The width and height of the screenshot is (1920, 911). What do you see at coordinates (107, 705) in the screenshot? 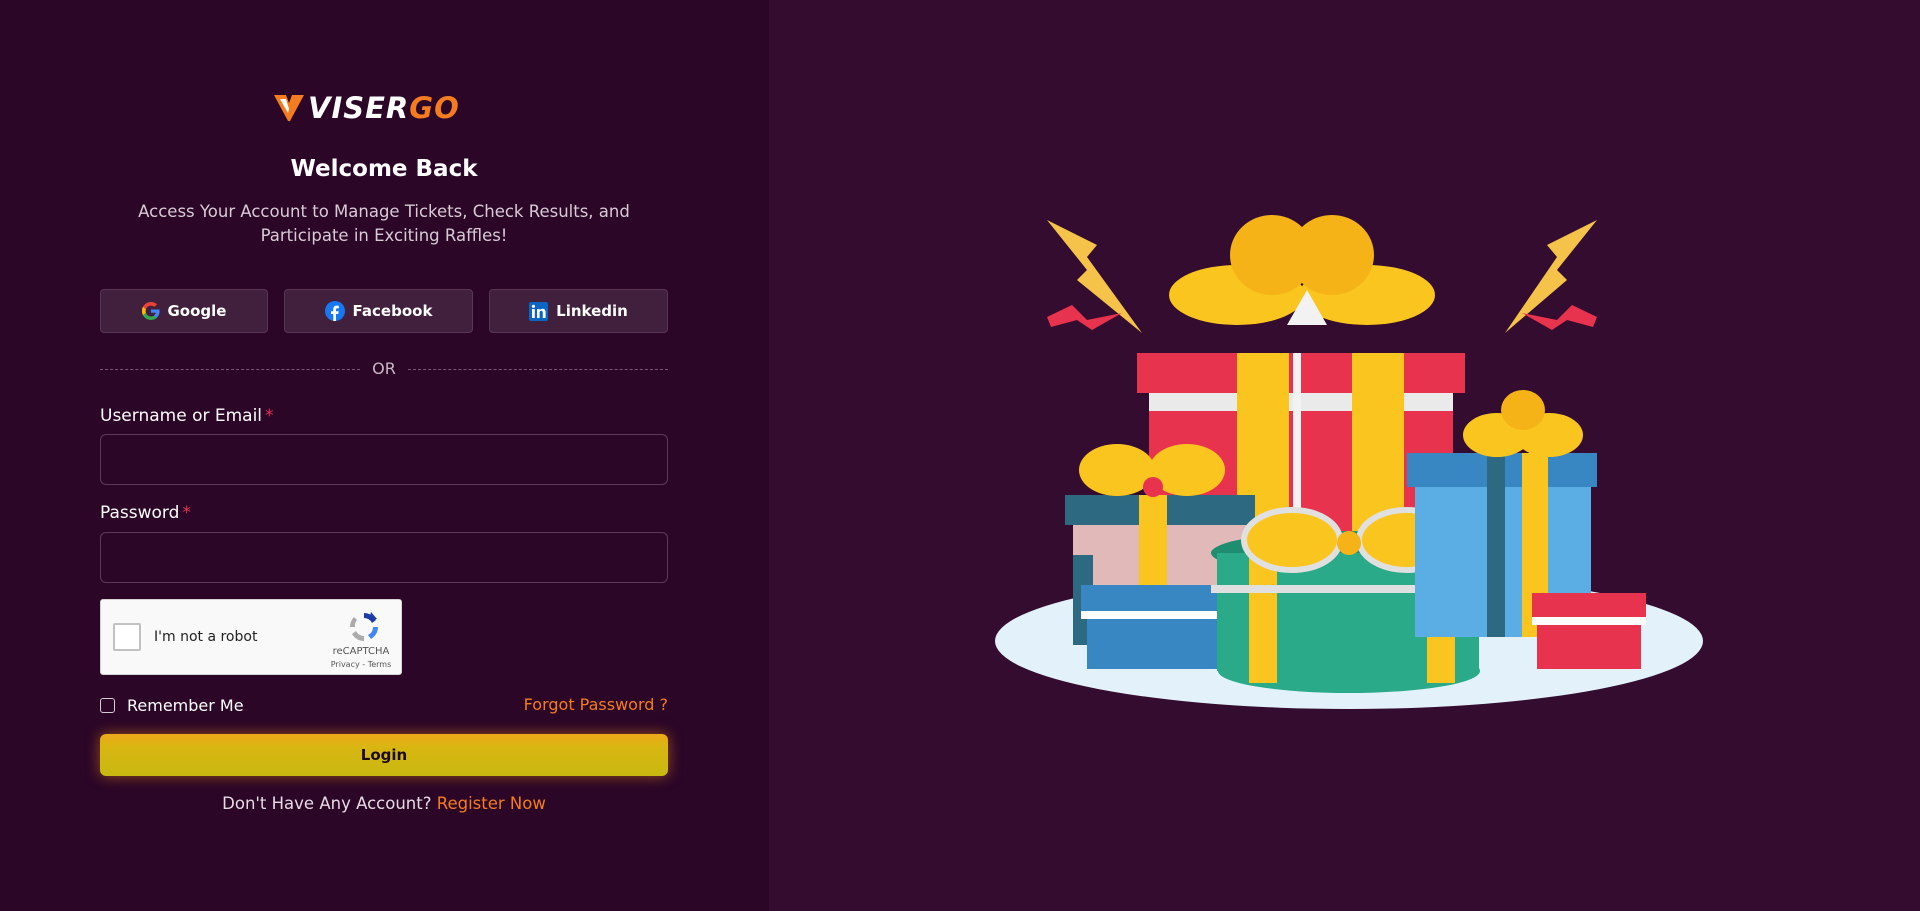
I see `remember-me-checkbox` at bounding box center [107, 705].